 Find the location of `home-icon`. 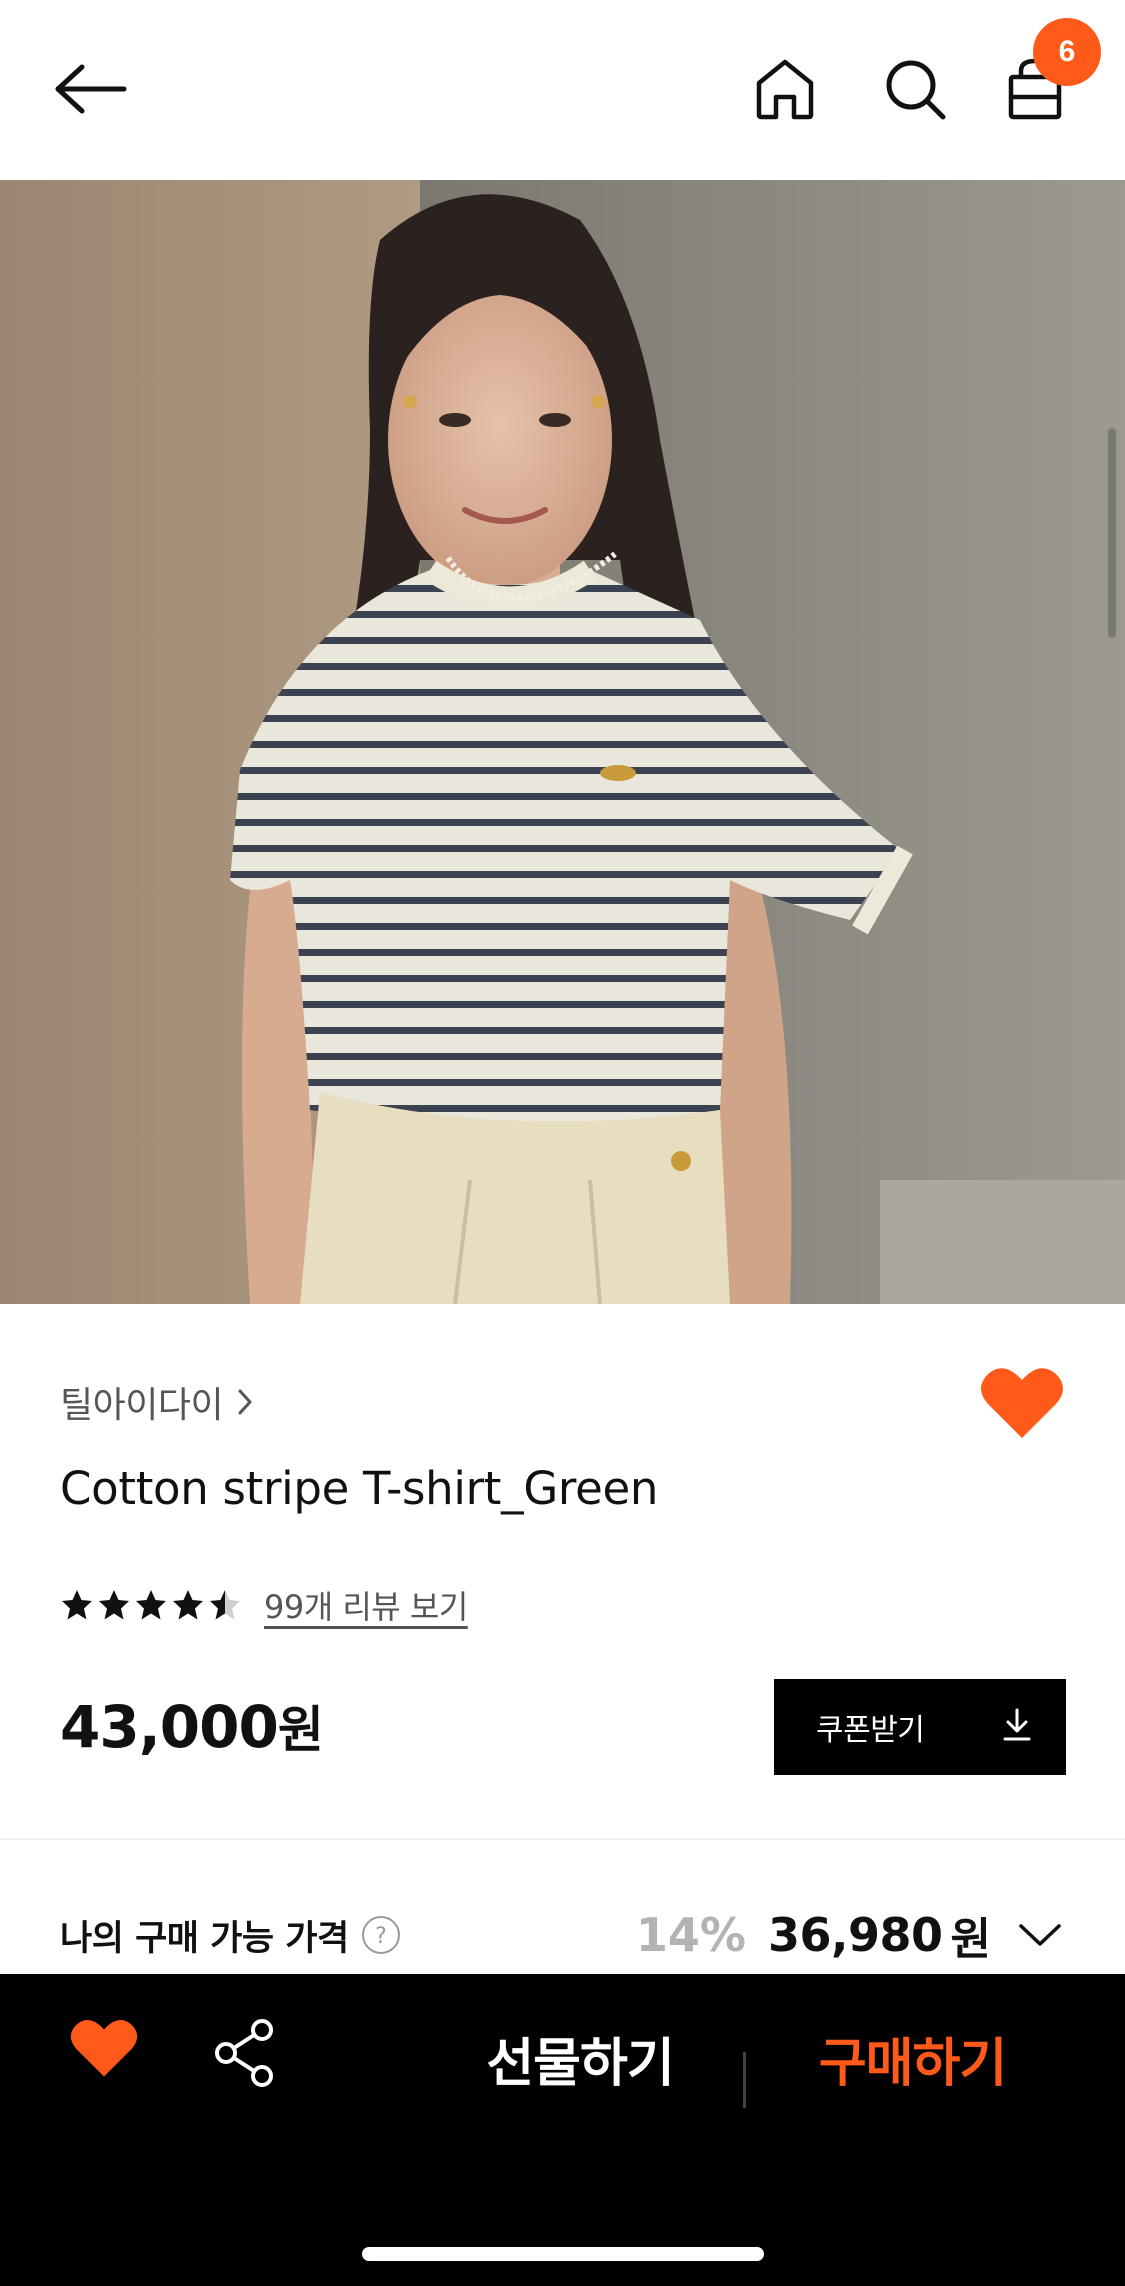

home-icon is located at coordinates (785, 91).